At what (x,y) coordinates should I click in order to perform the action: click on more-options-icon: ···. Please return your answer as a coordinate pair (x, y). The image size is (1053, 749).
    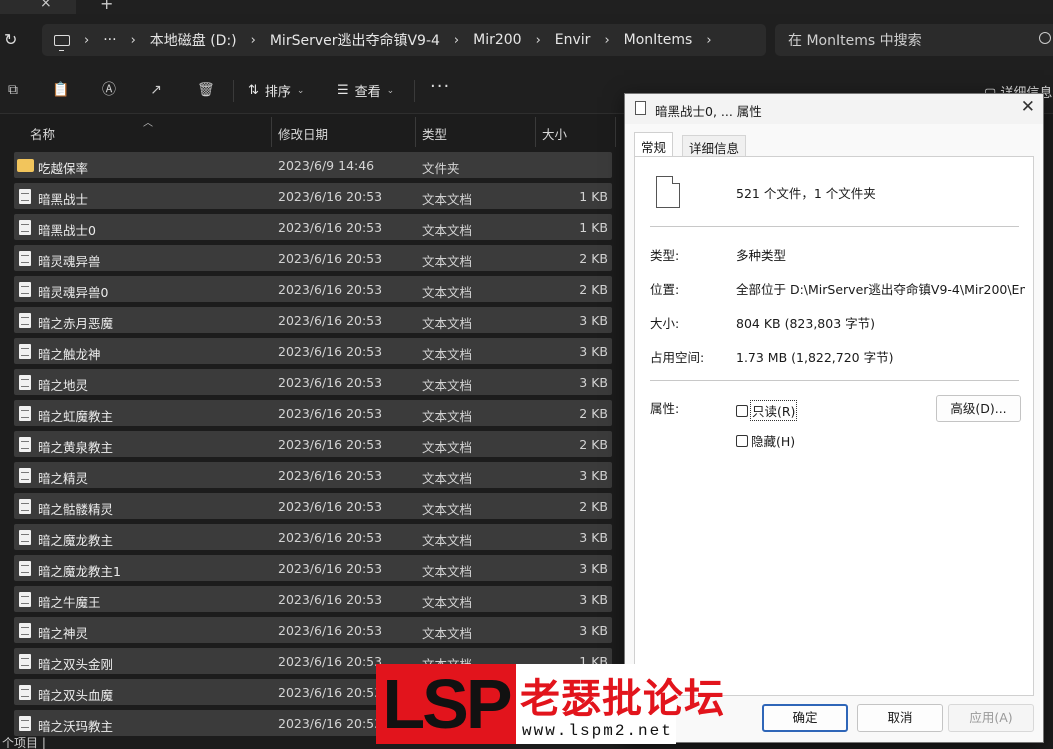
    Looking at the image, I should click on (440, 86).